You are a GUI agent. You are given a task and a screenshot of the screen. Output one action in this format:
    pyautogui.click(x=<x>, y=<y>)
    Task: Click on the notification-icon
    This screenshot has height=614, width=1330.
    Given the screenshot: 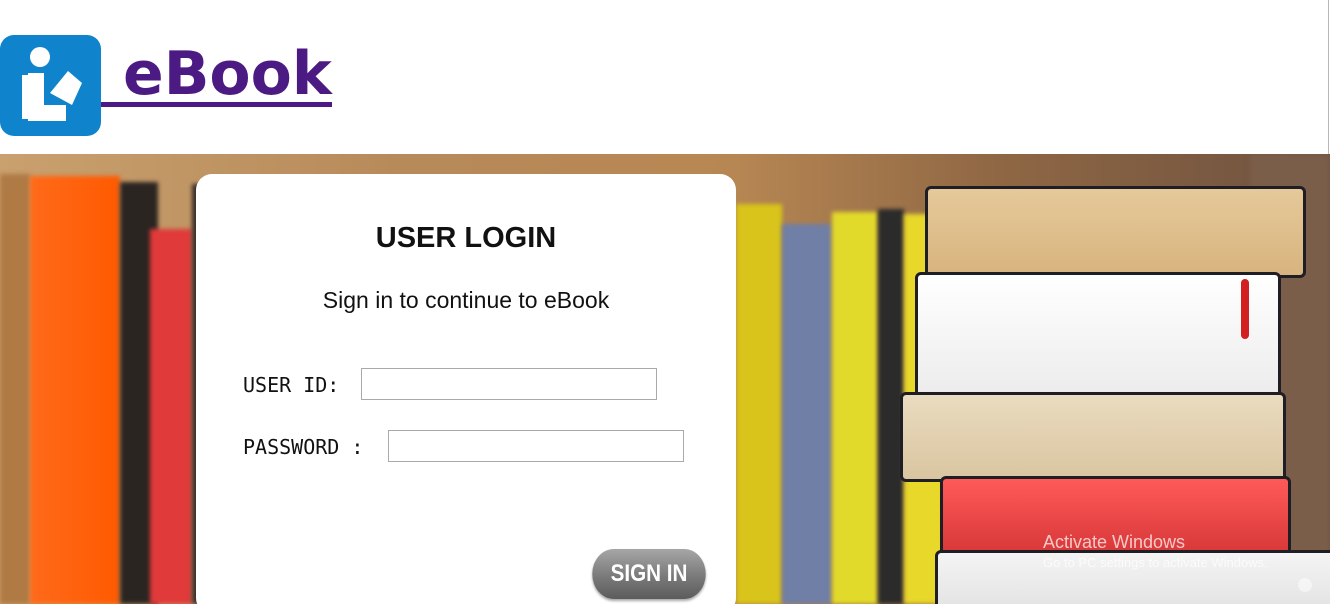 What is the action you would take?
    pyautogui.click(x=1305, y=585)
    